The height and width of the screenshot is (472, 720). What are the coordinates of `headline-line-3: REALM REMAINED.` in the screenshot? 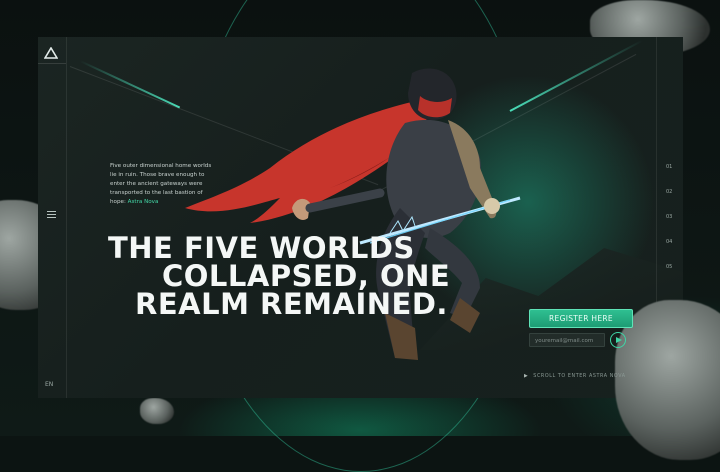 It's located at (291, 304).